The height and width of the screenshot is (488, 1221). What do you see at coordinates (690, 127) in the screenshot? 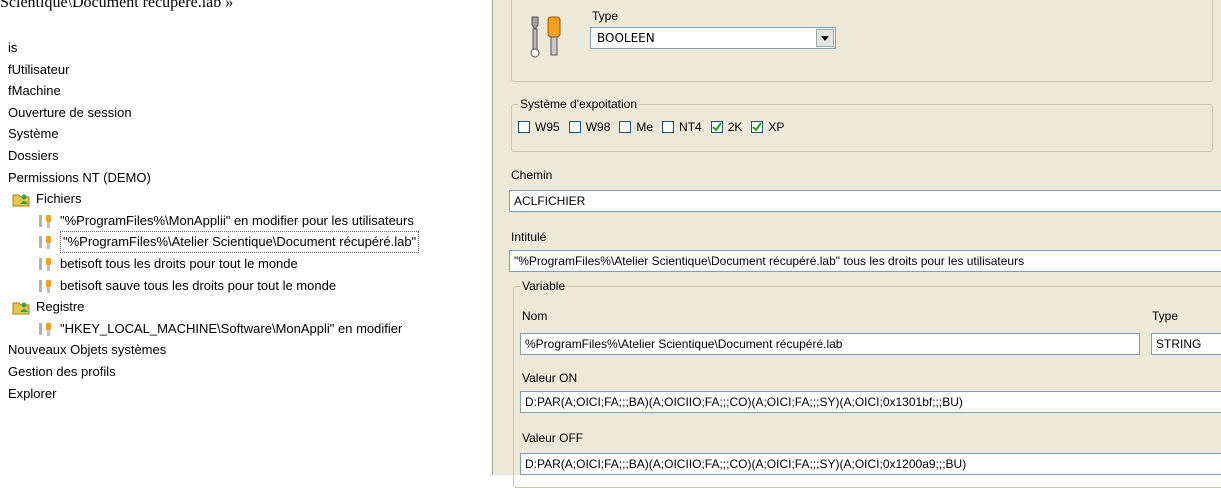
I see `checkbox-label: NT4` at bounding box center [690, 127].